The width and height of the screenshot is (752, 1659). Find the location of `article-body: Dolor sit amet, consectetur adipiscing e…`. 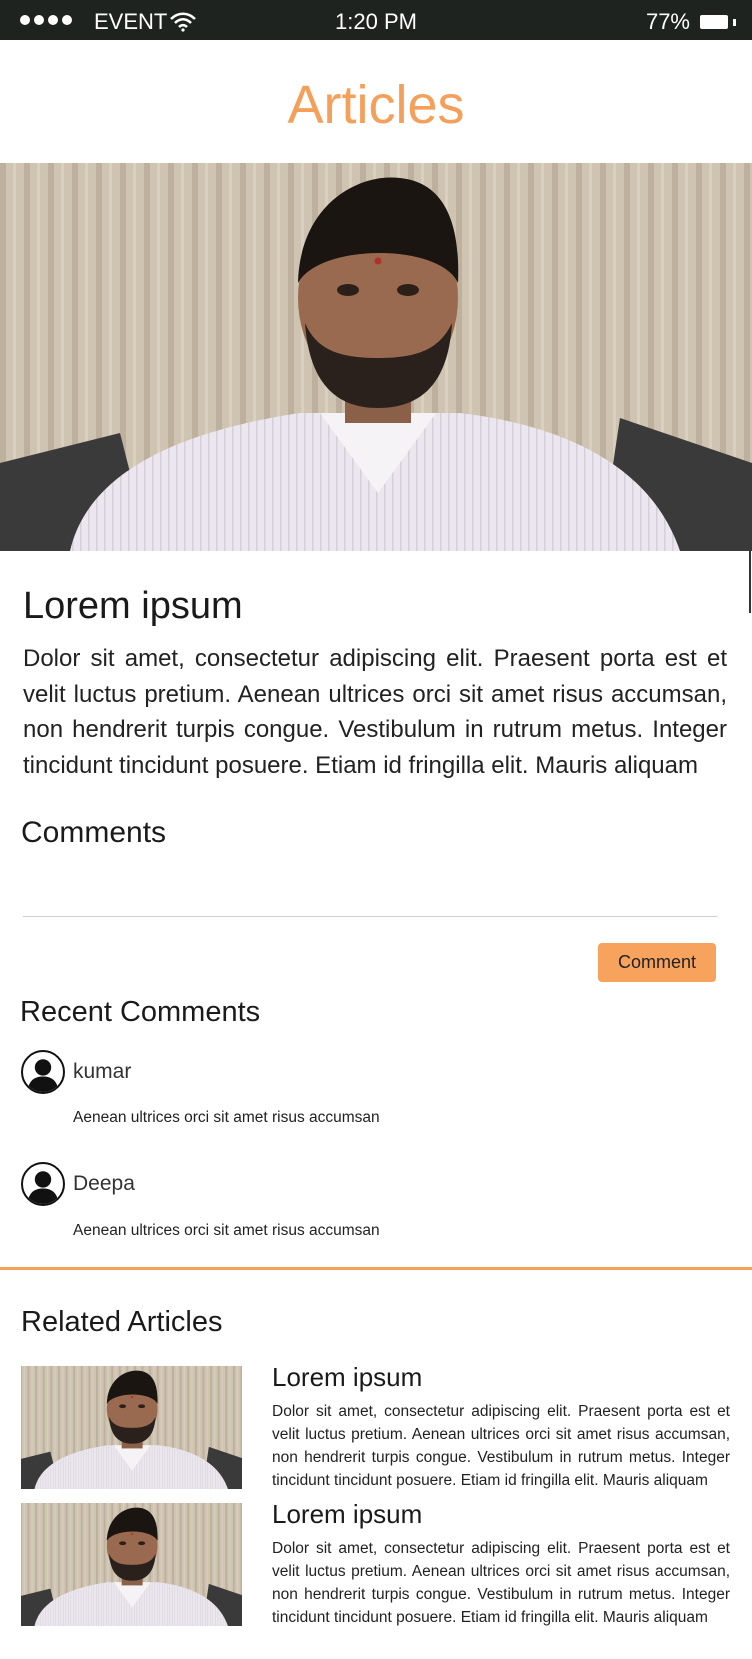

article-body: Dolor sit amet, consectetur adipiscing e… is located at coordinates (375, 712).